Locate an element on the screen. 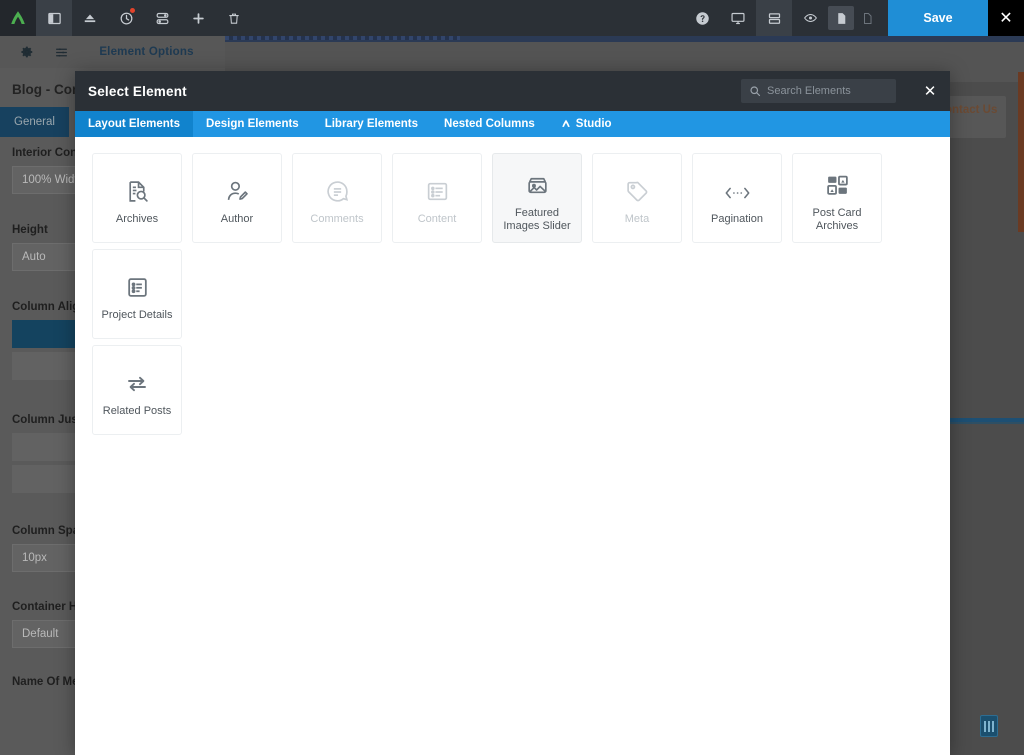 This screenshot has width=1024, height=755. sidebar-header: Element Options is located at coordinates (112, 52).